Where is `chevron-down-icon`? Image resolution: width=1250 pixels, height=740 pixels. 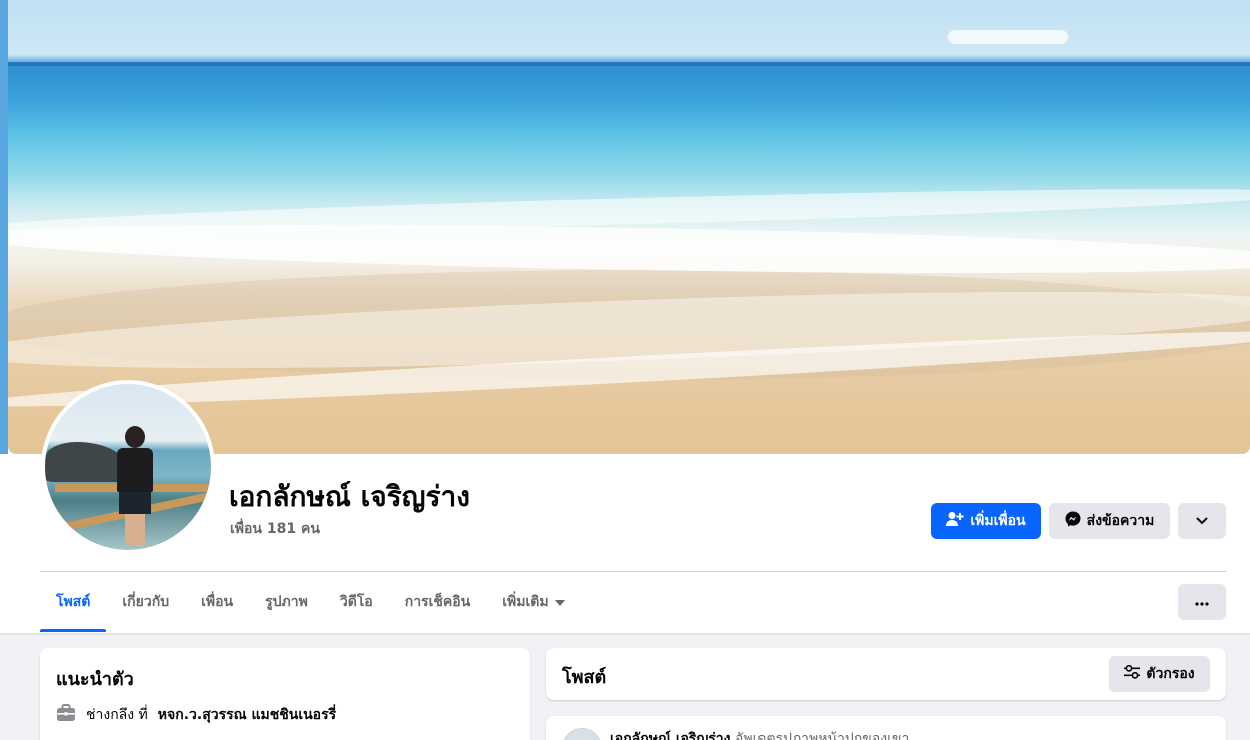 chevron-down-icon is located at coordinates (1202, 521).